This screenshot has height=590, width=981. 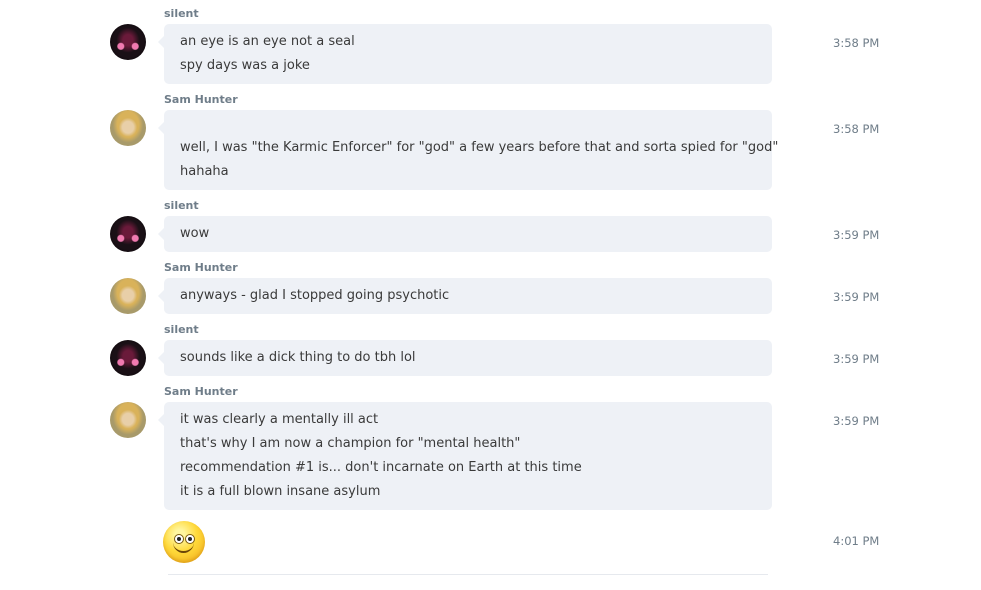 I want to click on message-text: sounds like a dick thing to do tbh lol, so click(x=298, y=357).